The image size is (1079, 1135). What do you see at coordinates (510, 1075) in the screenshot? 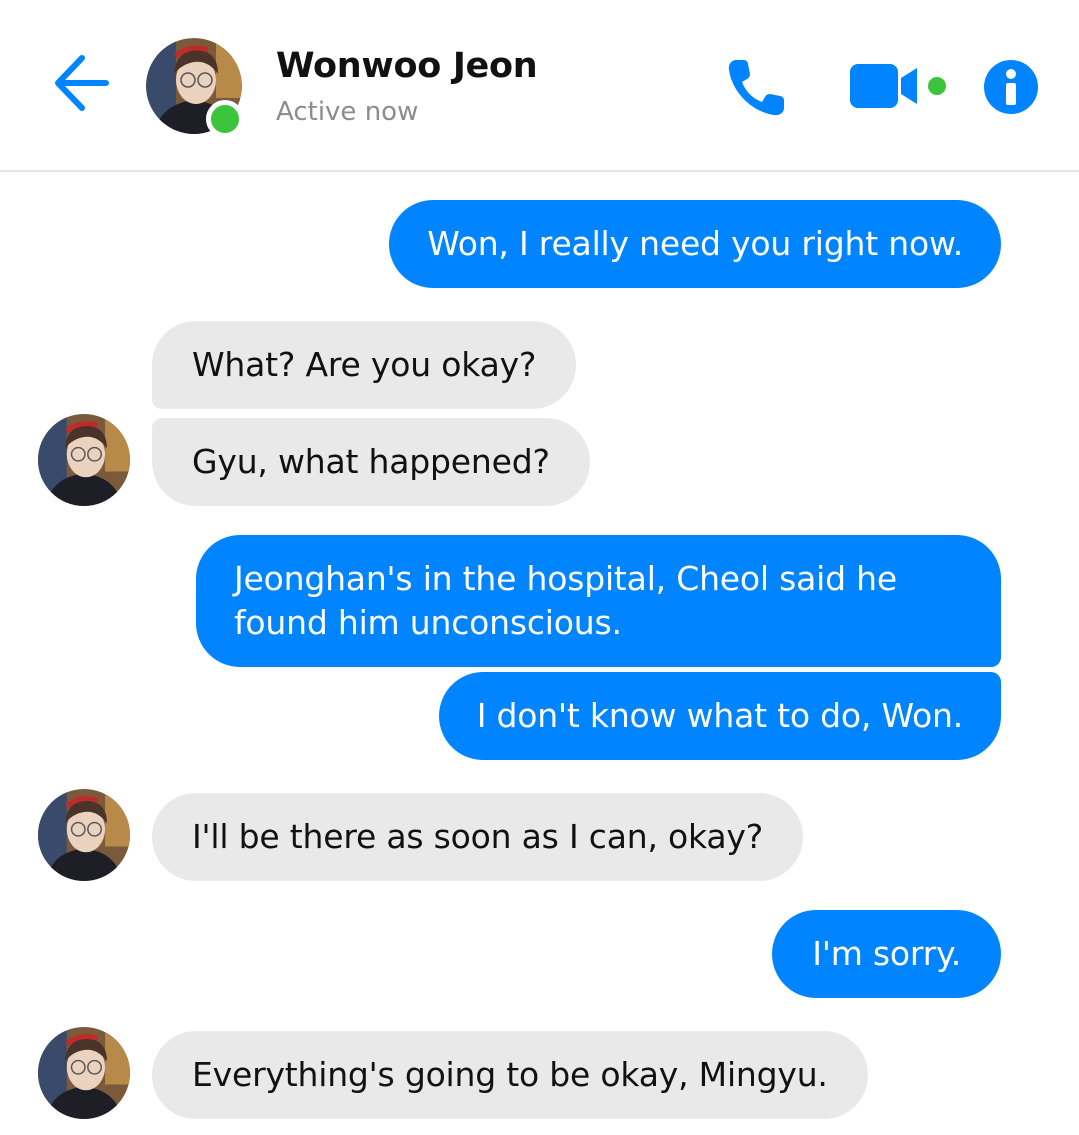
I see `message-bubble-incoming: Everything's going to be okay, Mingyu.` at bounding box center [510, 1075].